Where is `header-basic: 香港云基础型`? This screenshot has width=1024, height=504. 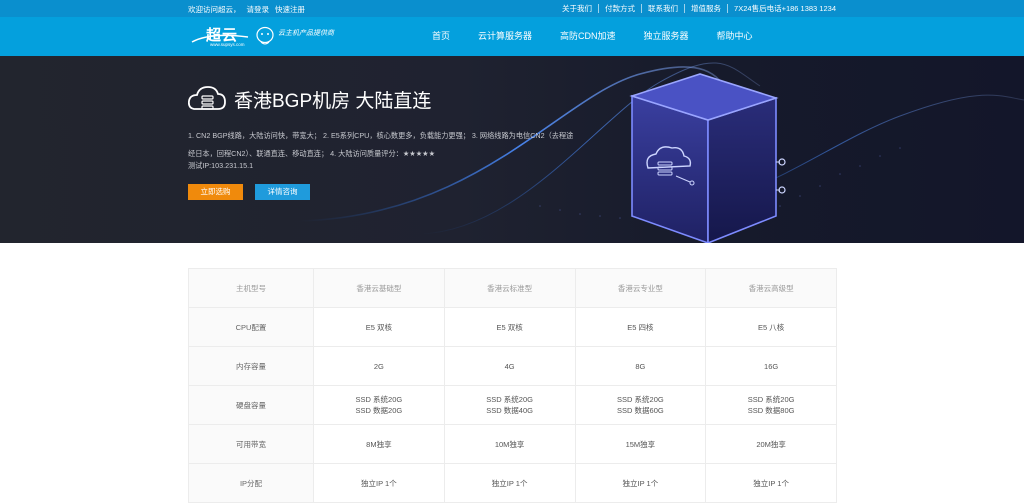
header-basic: 香港云基础型 is located at coordinates (379, 288).